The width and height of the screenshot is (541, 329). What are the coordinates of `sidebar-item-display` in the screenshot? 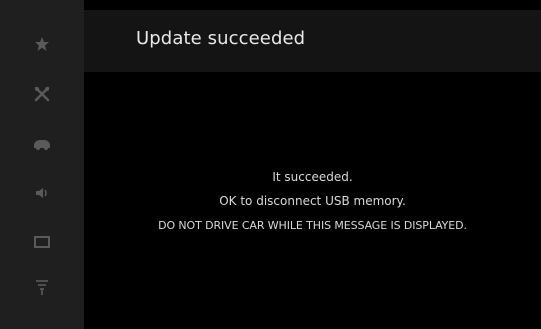 It's located at (42, 242).